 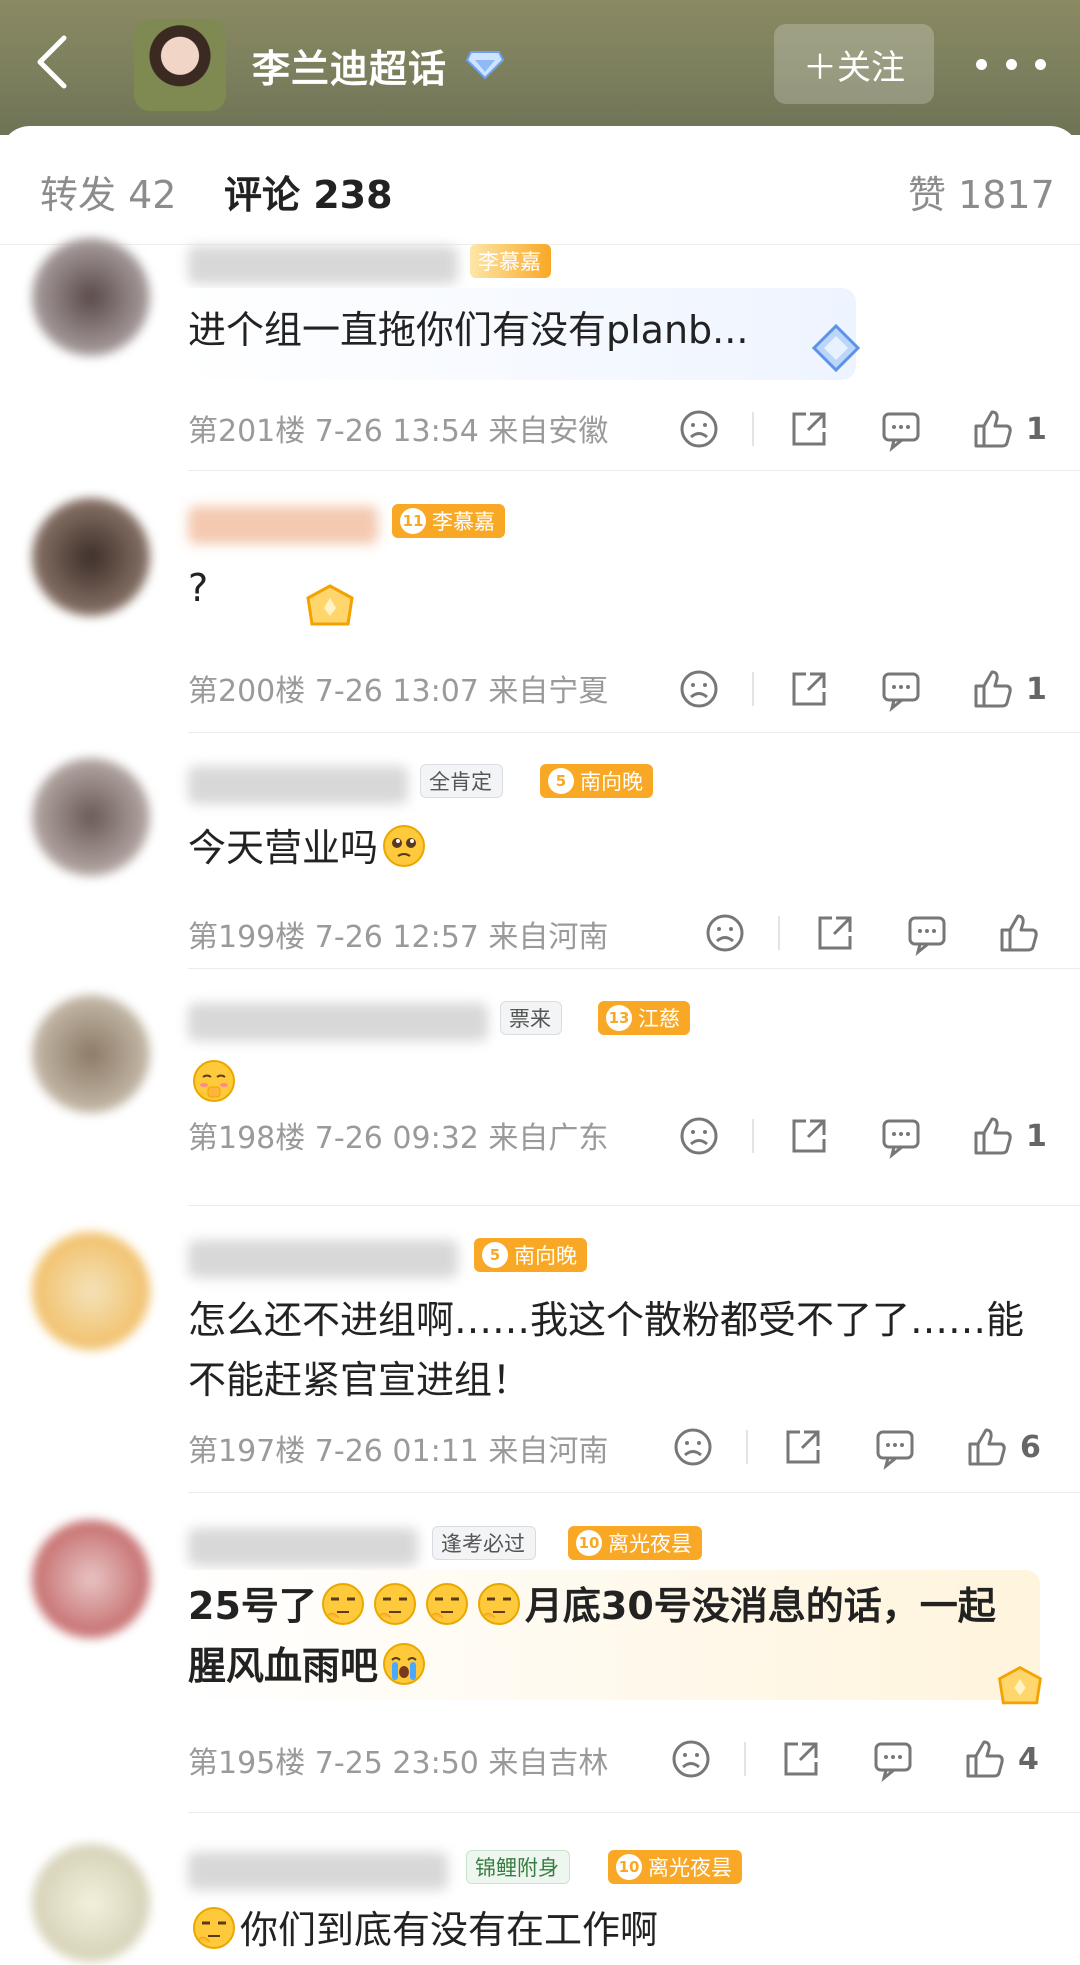 I want to click on comment-text: 今天营业吗, so click(x=618, y=848).